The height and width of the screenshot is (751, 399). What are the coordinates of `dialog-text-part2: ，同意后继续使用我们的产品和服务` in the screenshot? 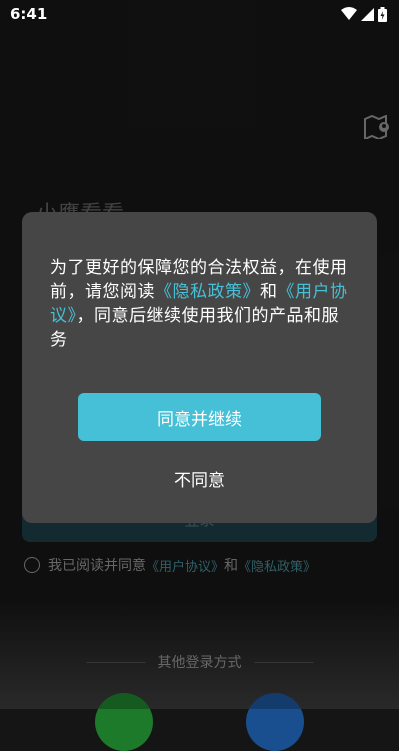 It's located at (194, 328).